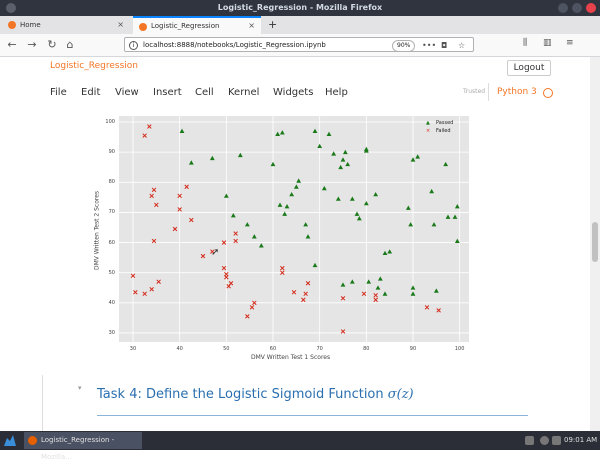 The height and width of the screenshot is (466, 600). I want to click on network-icon, so click(529, 440).